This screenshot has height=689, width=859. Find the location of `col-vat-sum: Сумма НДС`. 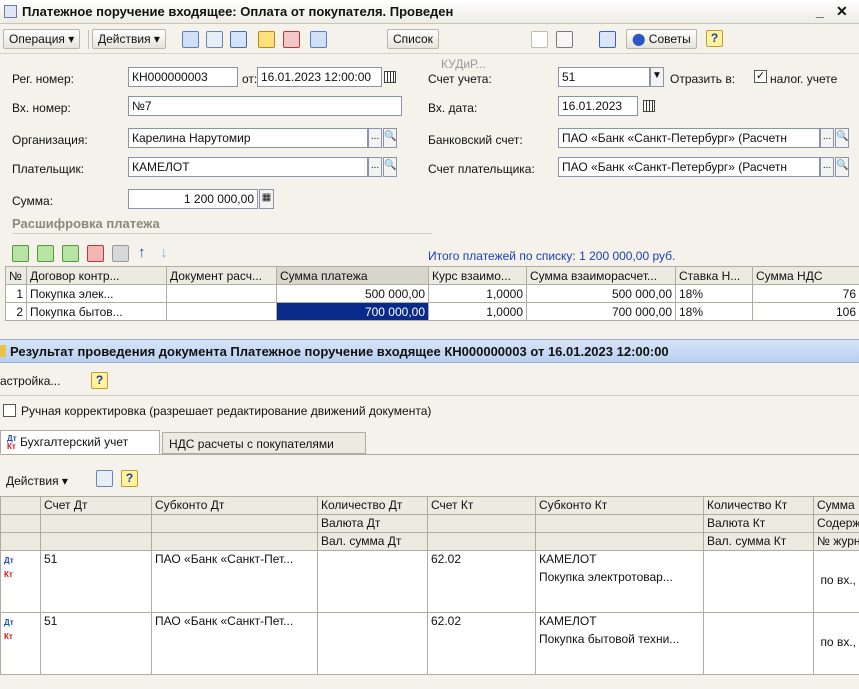

col-vat-sum: Сумма НДС is located at coordinates (805, 275).